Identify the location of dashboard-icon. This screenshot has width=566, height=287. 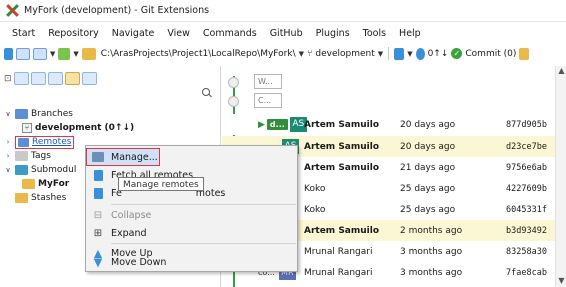
(23, 53).